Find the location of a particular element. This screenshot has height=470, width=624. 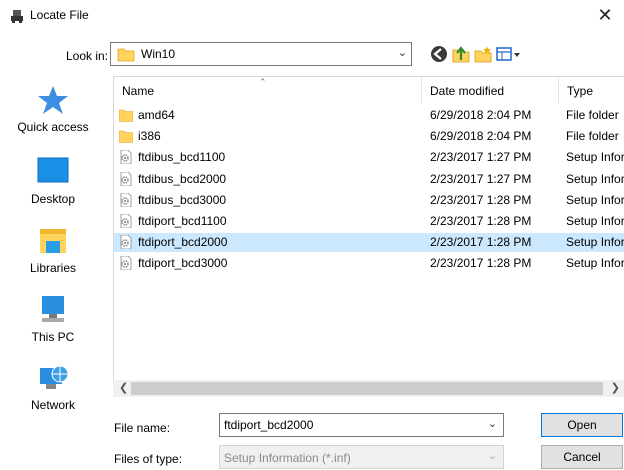

file-row: i386 6/29/2018 2:04 PM File folder is located at coordinates (369, 136).